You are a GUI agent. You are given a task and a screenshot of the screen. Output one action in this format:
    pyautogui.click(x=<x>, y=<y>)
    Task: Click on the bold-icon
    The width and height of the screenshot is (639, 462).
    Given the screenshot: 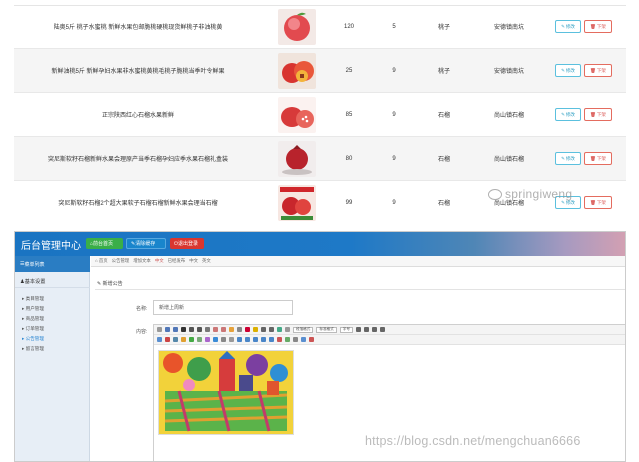 What is the action you would take?
    pyautogui.click(x=183, y=329)
    